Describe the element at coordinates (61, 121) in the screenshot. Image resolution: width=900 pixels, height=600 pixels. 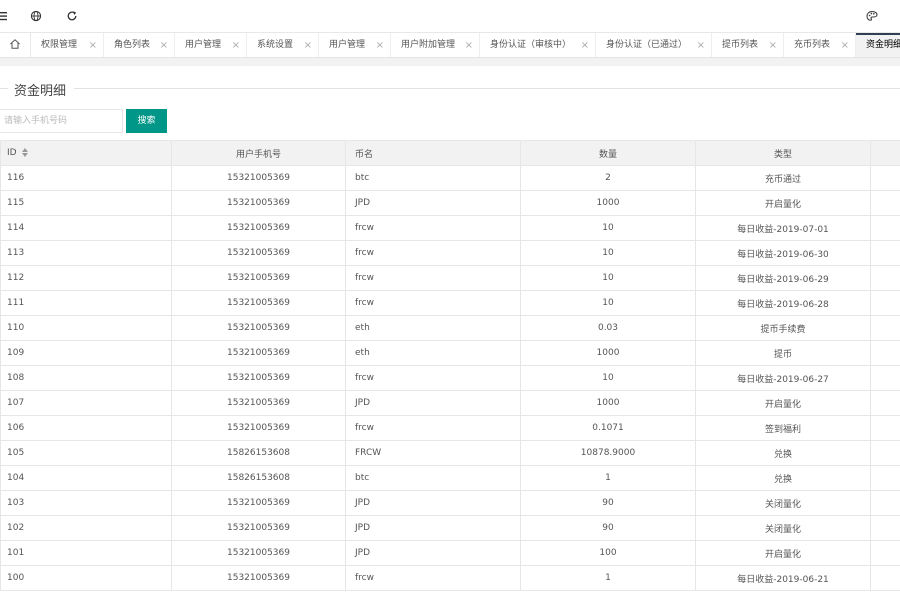
I see `phone-search-input` at that location.